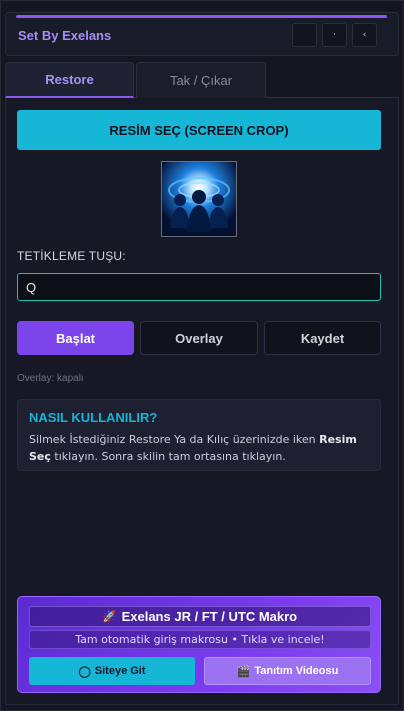 The image size is (404, 711). Describe the element at coordinates (69, 80) in the screenshot. I see `tab-restore: Restore` at that location.